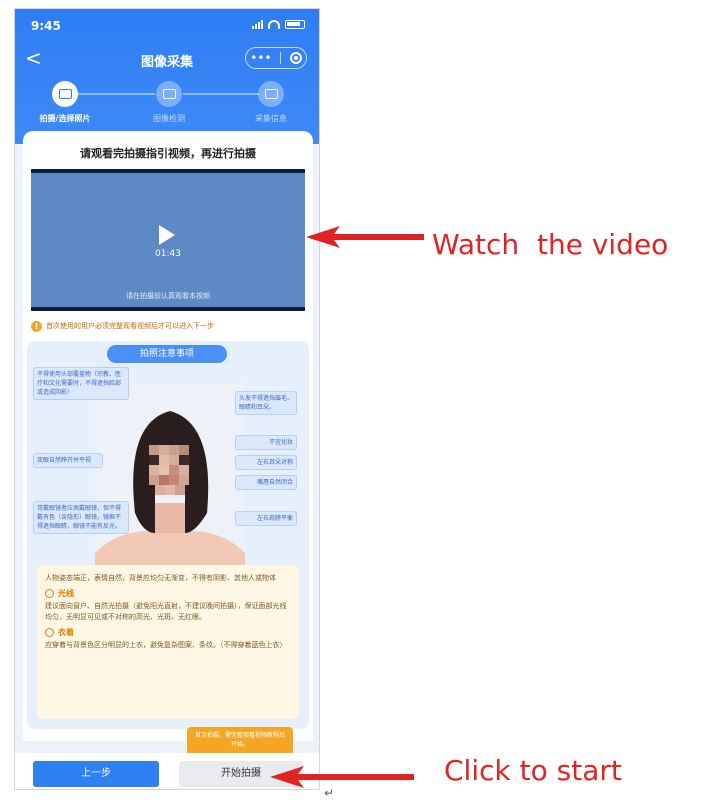  Describe the element at coordinates (260, 58) in the screenshot. I see `more-menu-icon: •••` at that location.